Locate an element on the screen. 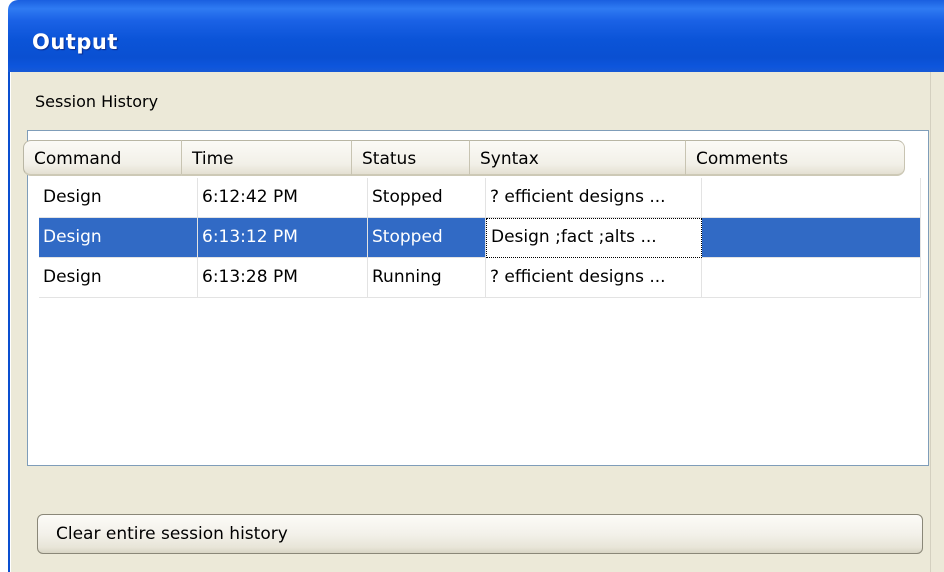 The width and height of the screenshot is (944, 572). window-title: Output is located at coordinates (75, 42).